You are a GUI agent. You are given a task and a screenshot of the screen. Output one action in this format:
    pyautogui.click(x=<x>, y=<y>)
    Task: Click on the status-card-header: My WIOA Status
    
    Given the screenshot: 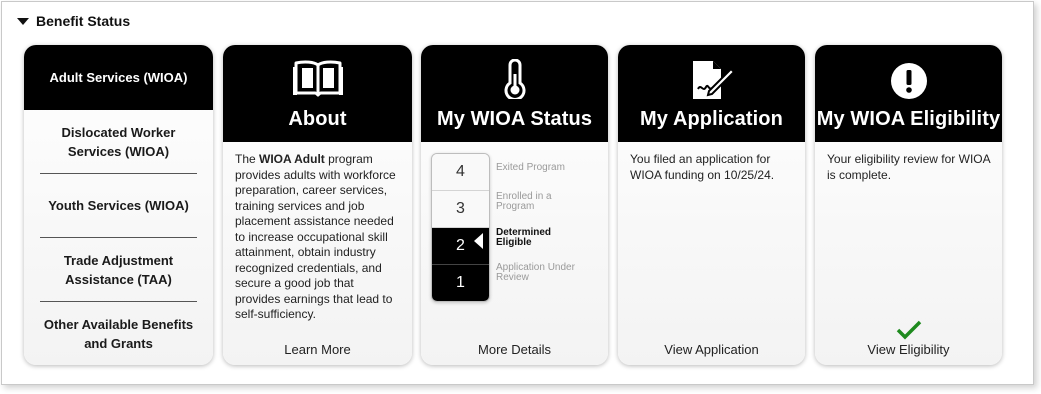 What is the action you would take?
    pyautogui.click(x=514, y=93)
    